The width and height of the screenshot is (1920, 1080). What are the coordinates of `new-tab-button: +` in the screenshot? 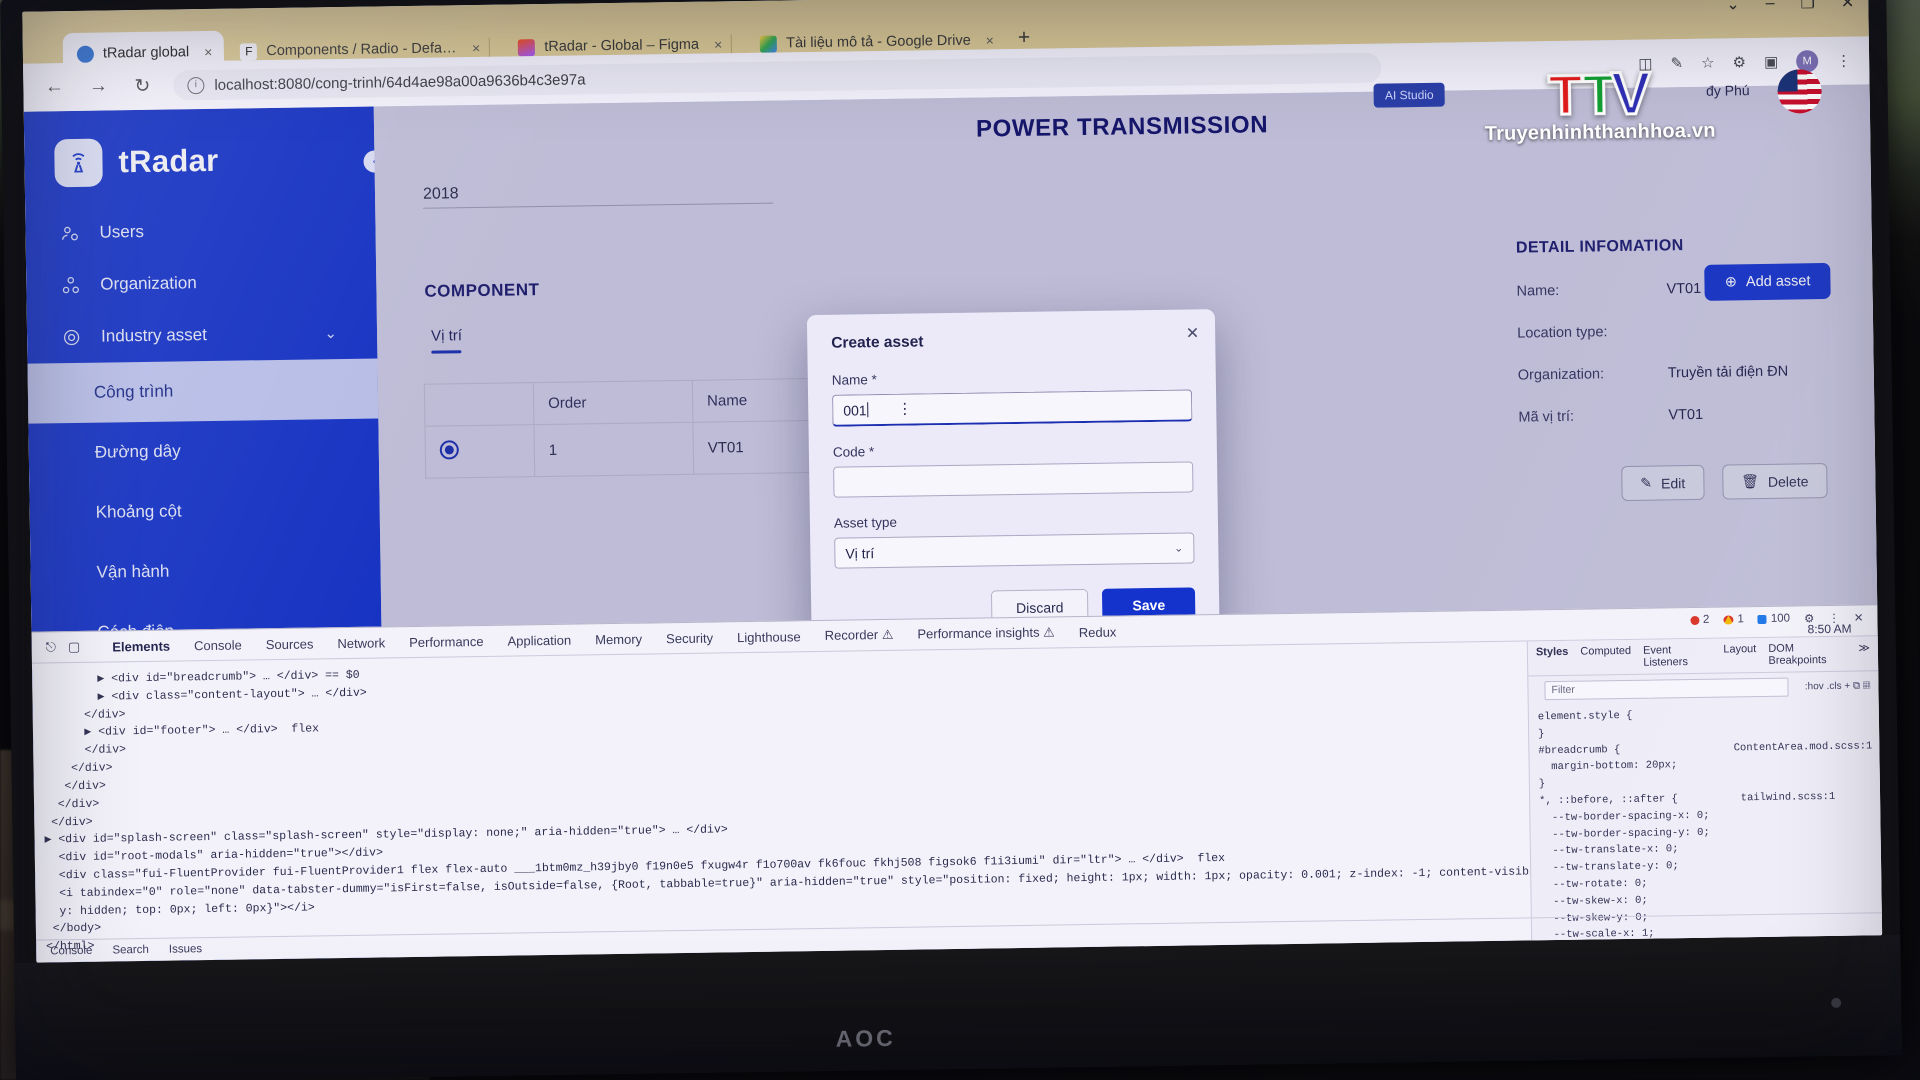 It's located at (1024, 38).